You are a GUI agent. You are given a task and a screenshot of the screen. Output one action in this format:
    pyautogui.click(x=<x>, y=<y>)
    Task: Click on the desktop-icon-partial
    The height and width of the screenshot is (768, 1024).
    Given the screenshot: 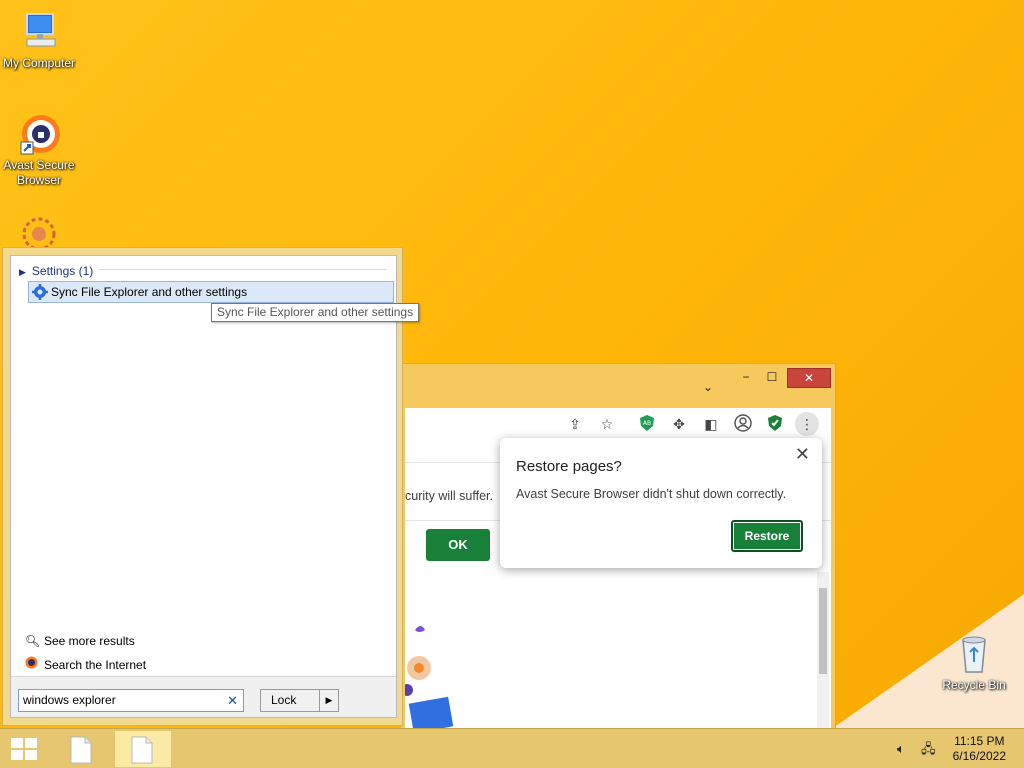 What is the action you would take?
    pyautogui.click(x=39, y=230)
    